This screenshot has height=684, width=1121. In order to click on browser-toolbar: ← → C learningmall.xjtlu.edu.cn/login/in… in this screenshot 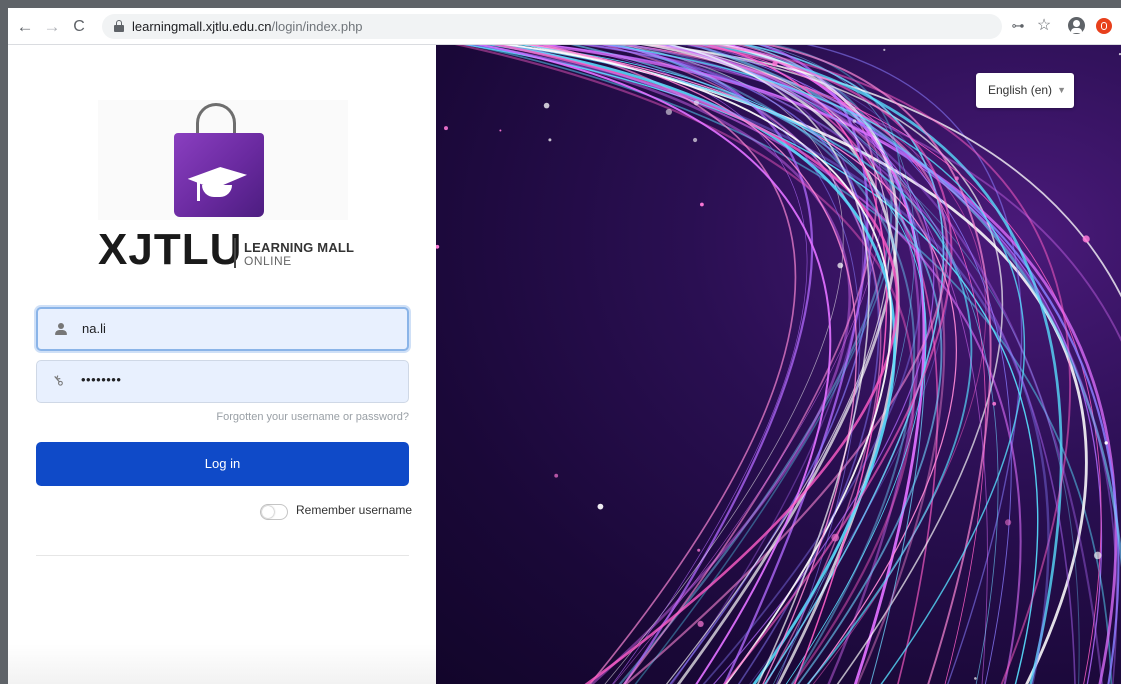, I will do `click(564, 26)`.